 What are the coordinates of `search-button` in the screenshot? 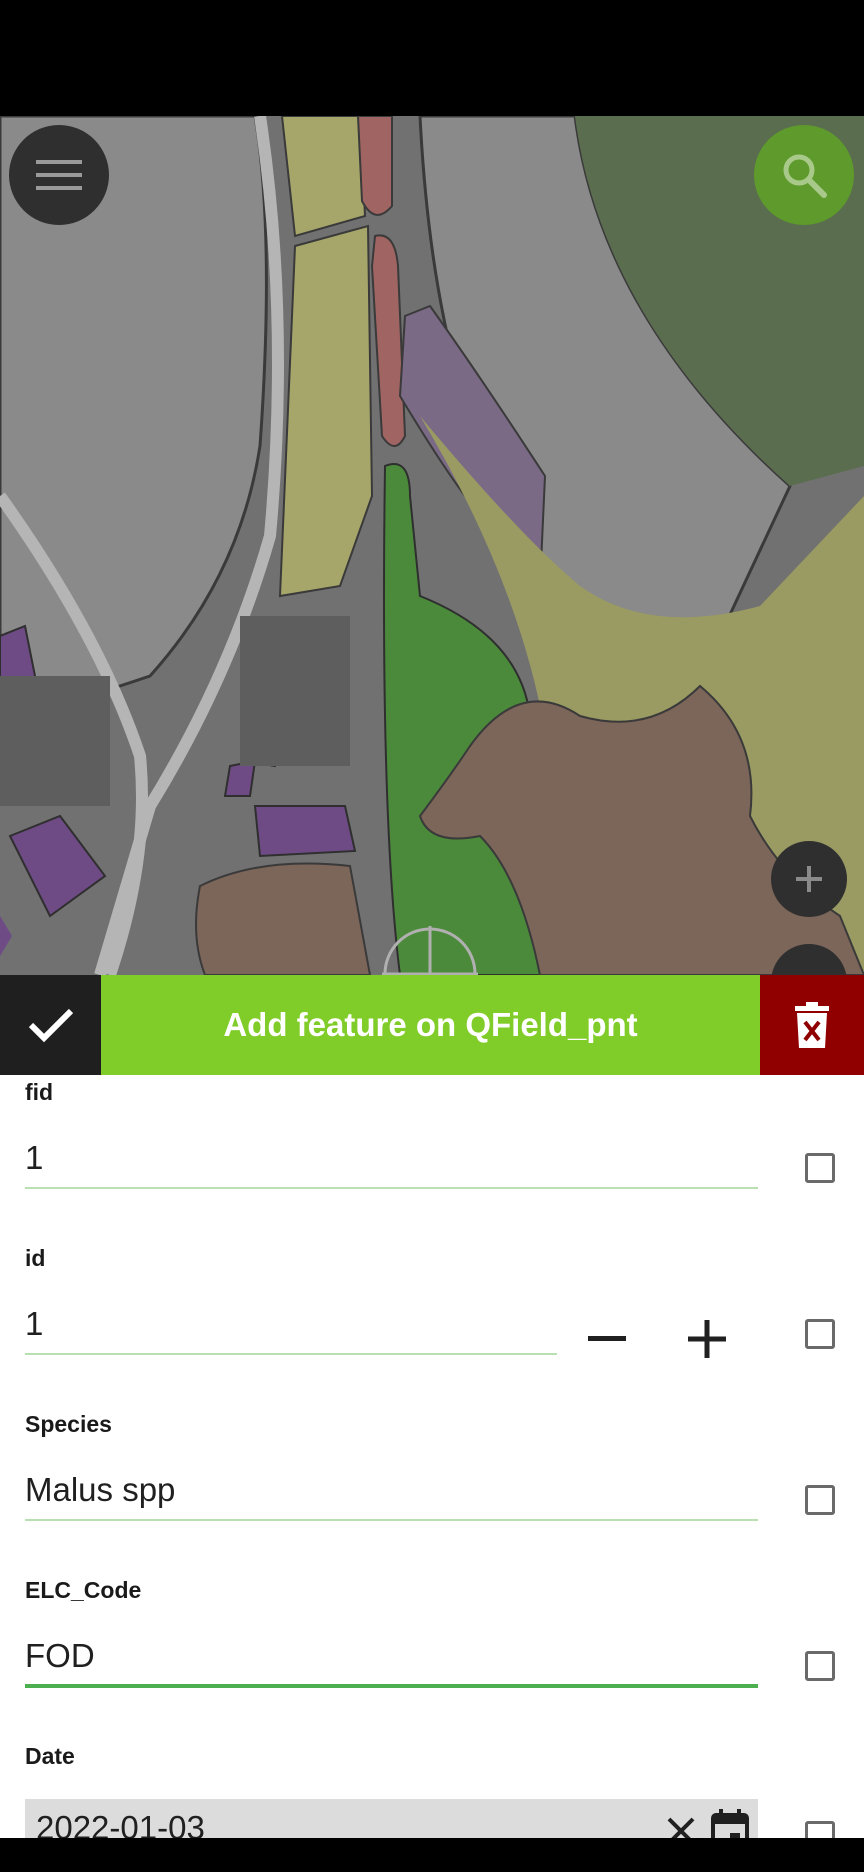 It's located at (804, 175).